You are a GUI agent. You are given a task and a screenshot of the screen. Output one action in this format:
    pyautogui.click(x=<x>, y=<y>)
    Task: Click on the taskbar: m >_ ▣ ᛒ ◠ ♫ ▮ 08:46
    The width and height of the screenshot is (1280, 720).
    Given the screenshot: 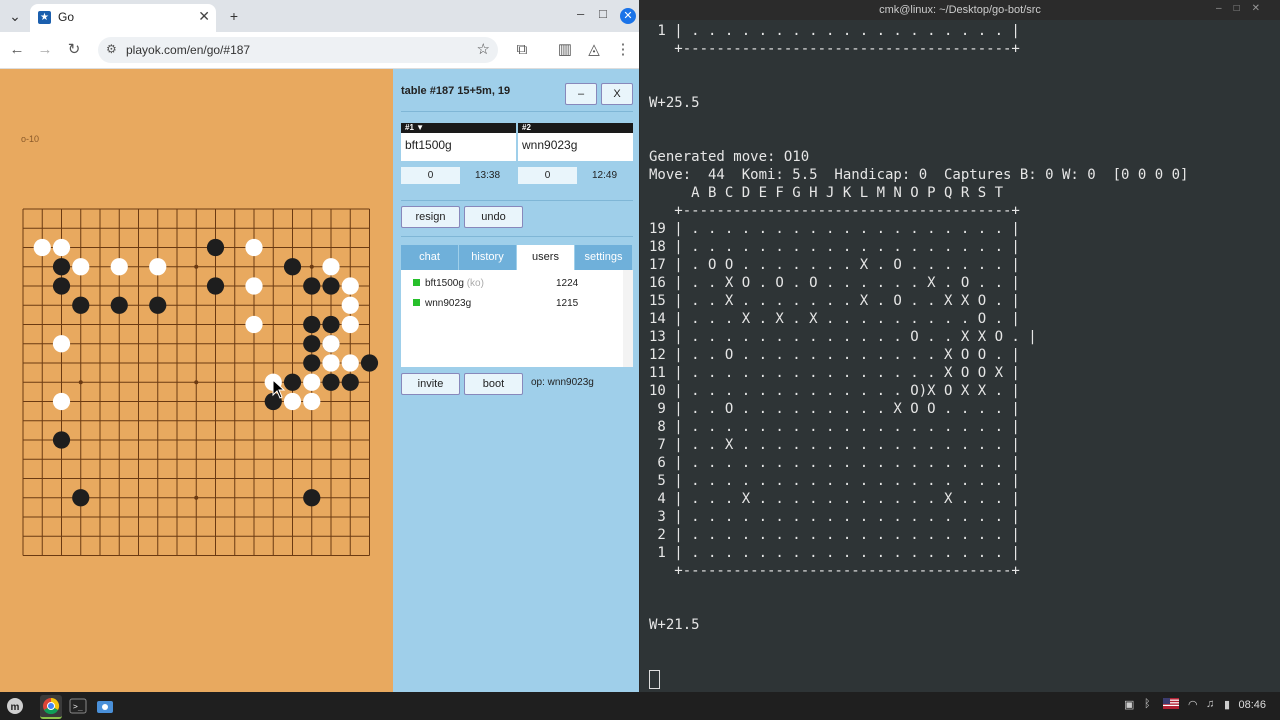 What is the action you would take?
    pyautogui.click(x=640, y=706)
    